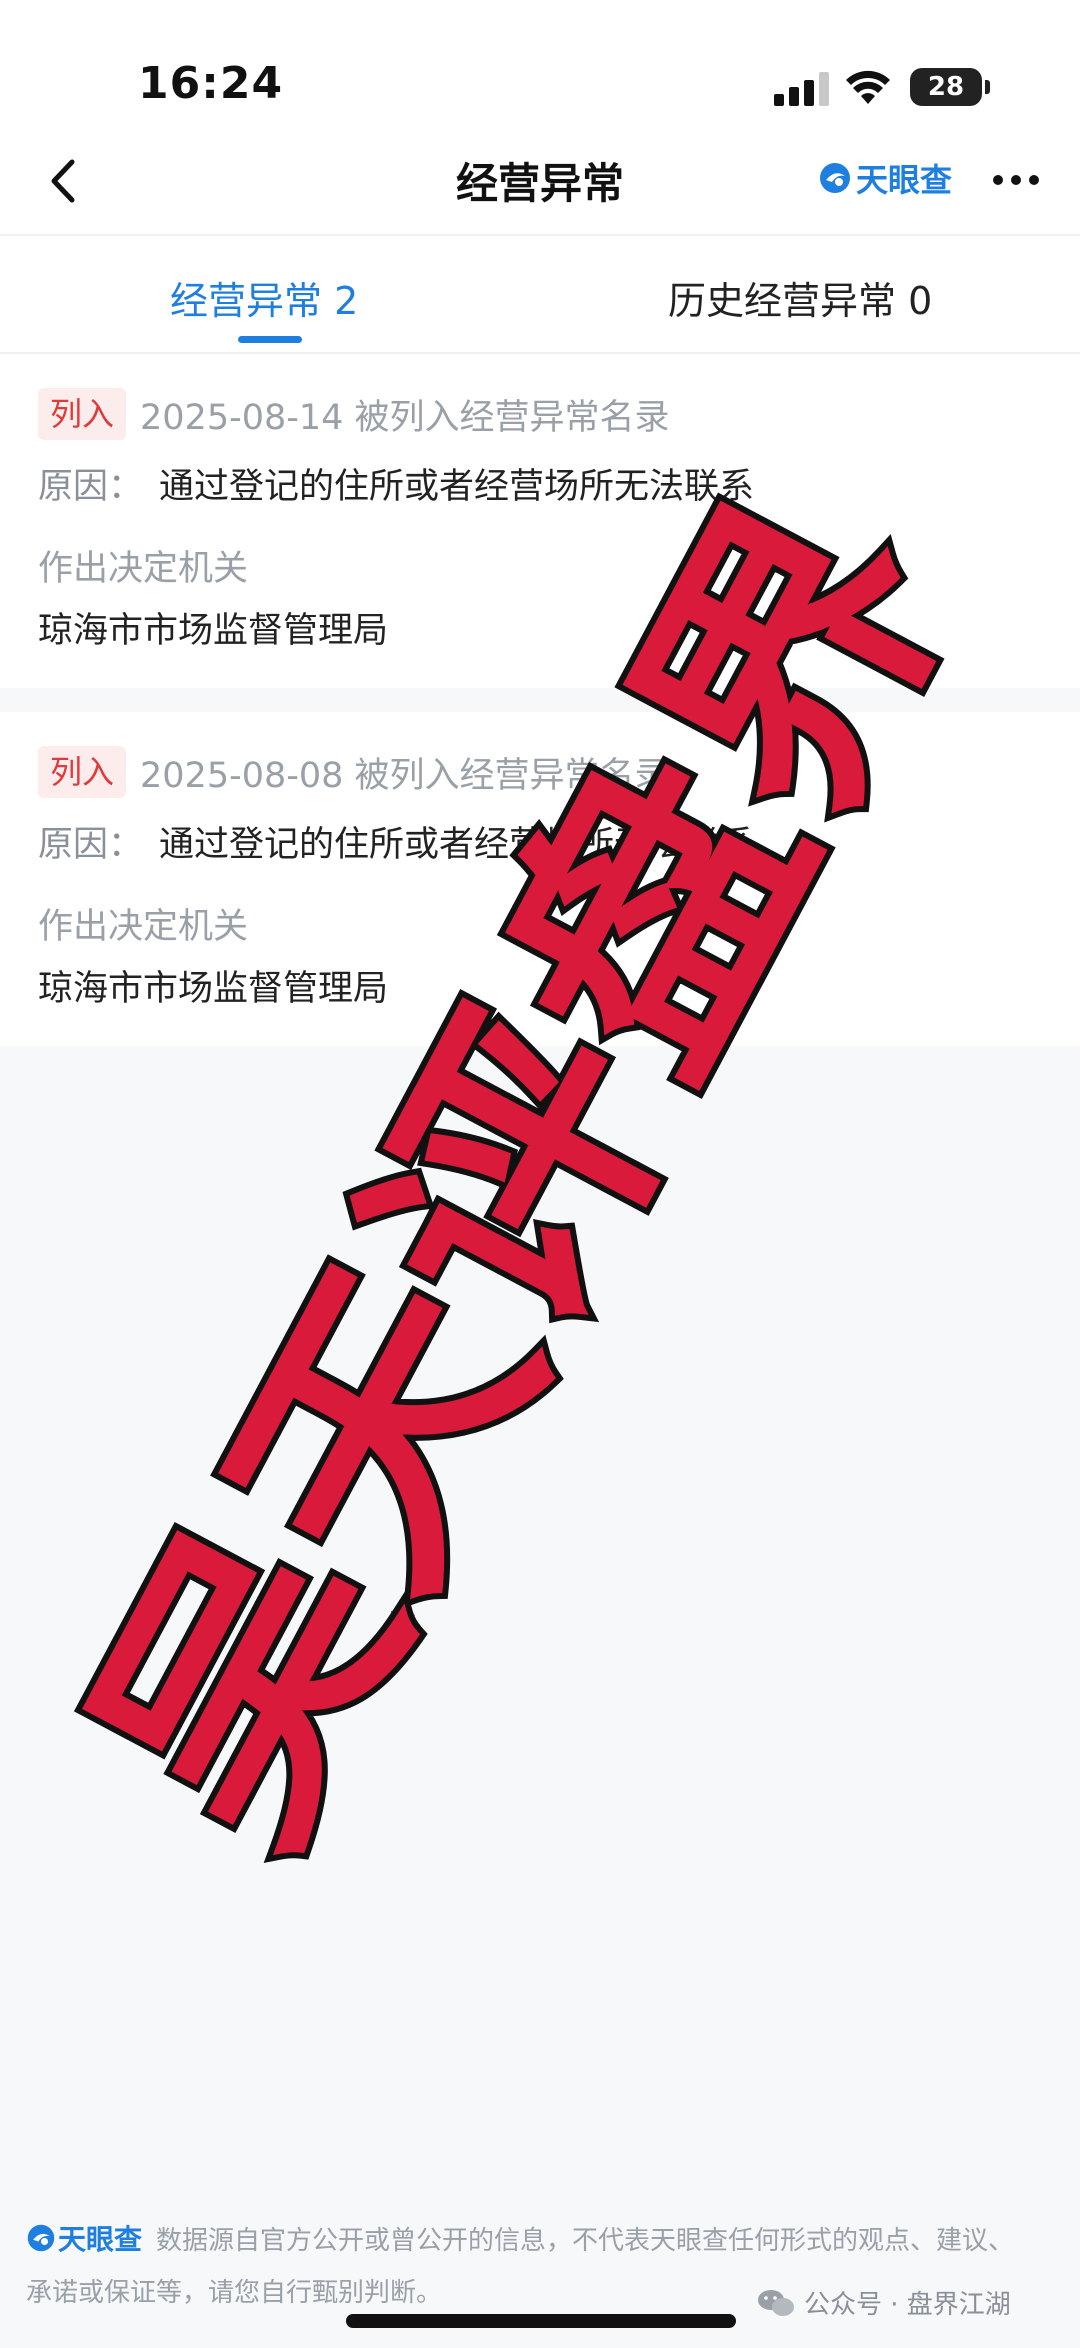 This screenshot has height=2348, width=1080. What do you see at coordinates (946, 87) in the screenshot?
I see `battery-icon: 28` at bounding box center [946, 87].